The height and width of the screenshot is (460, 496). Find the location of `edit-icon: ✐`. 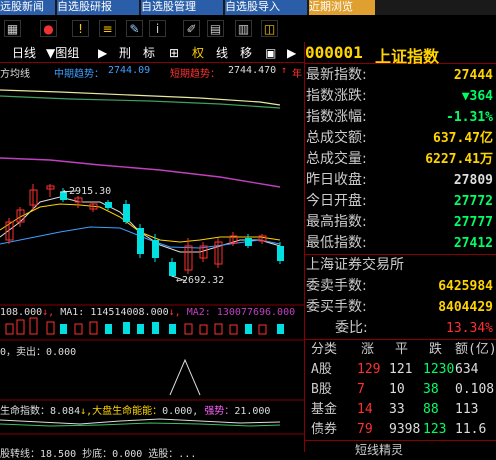

edit-icon: ✐ is located at coordinates (191, 28).